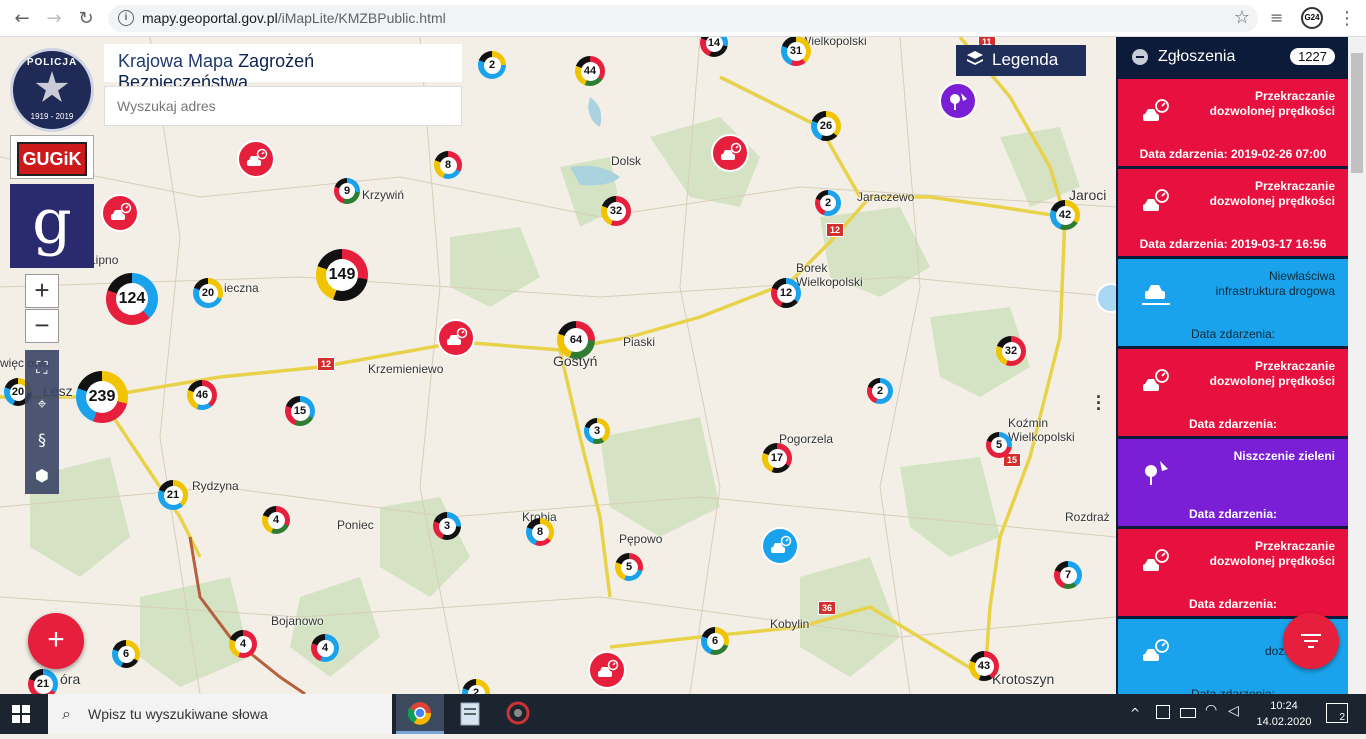 This screenshot has width=1366, height=739. What do you see at coordinates (984, 666) in the screenshot?
I see `incident-cluster: 43` at bounding box center [984, 666].